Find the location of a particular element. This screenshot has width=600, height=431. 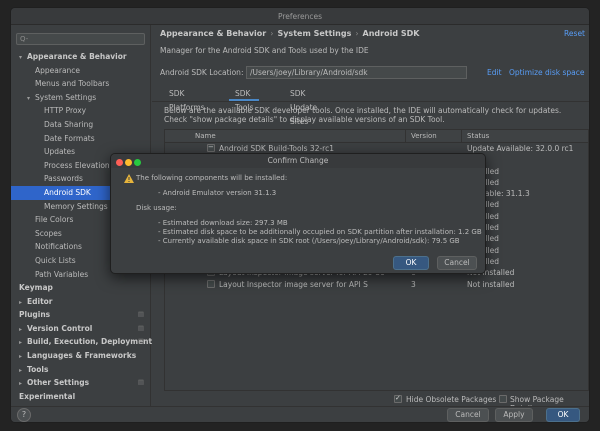

search-input: Q- is located at coordinates (80, 39).